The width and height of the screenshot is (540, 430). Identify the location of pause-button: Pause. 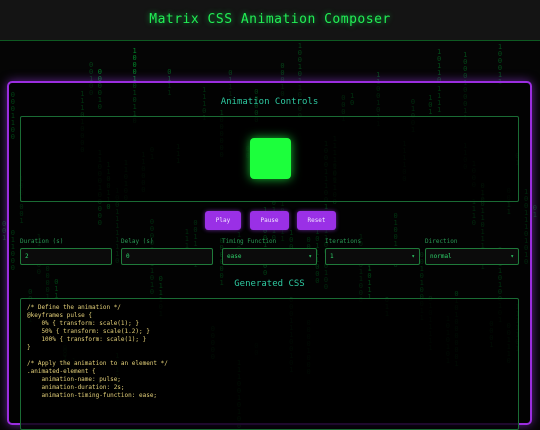
(269, 220).